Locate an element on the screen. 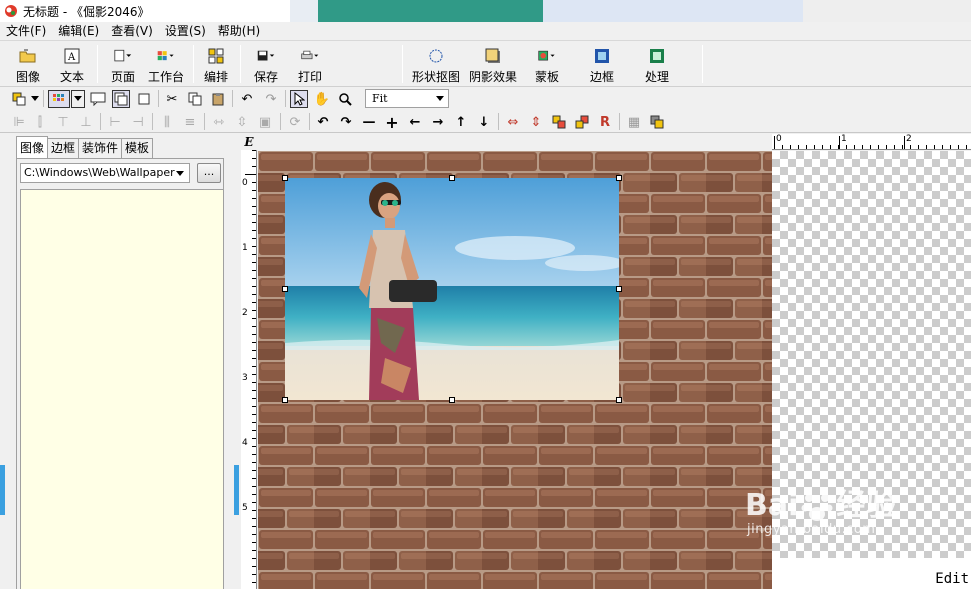  space-horizontal-icon: ⫼ is located at coordinates (167, 122).